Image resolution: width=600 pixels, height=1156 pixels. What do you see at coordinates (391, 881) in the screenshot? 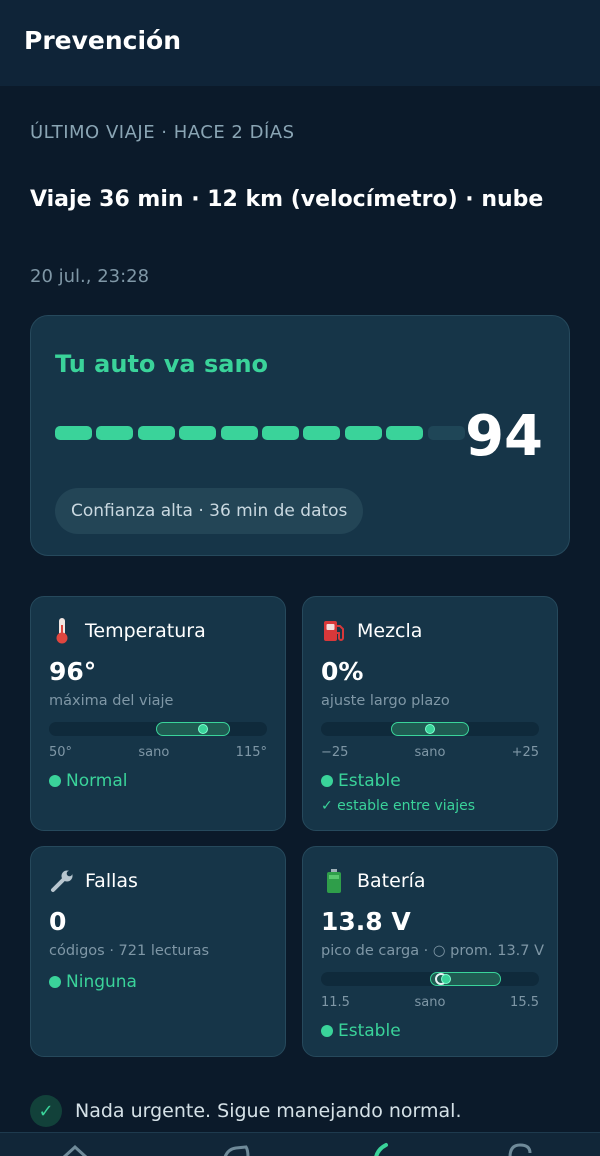
I see `battery-title: Batería` at bounding box center [391, 881].